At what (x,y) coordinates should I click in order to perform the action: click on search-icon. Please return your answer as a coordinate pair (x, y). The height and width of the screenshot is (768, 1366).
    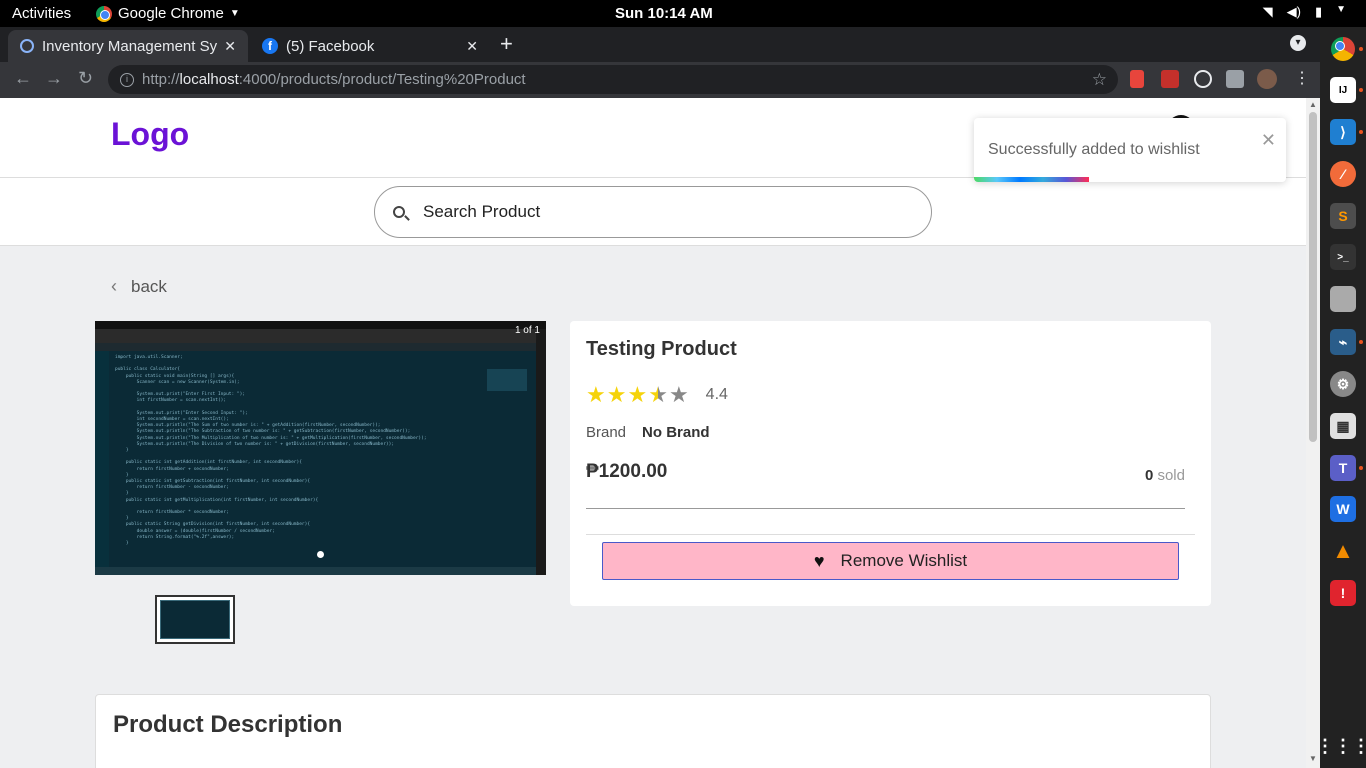
    Looking at the image, I should click on (399, 212).